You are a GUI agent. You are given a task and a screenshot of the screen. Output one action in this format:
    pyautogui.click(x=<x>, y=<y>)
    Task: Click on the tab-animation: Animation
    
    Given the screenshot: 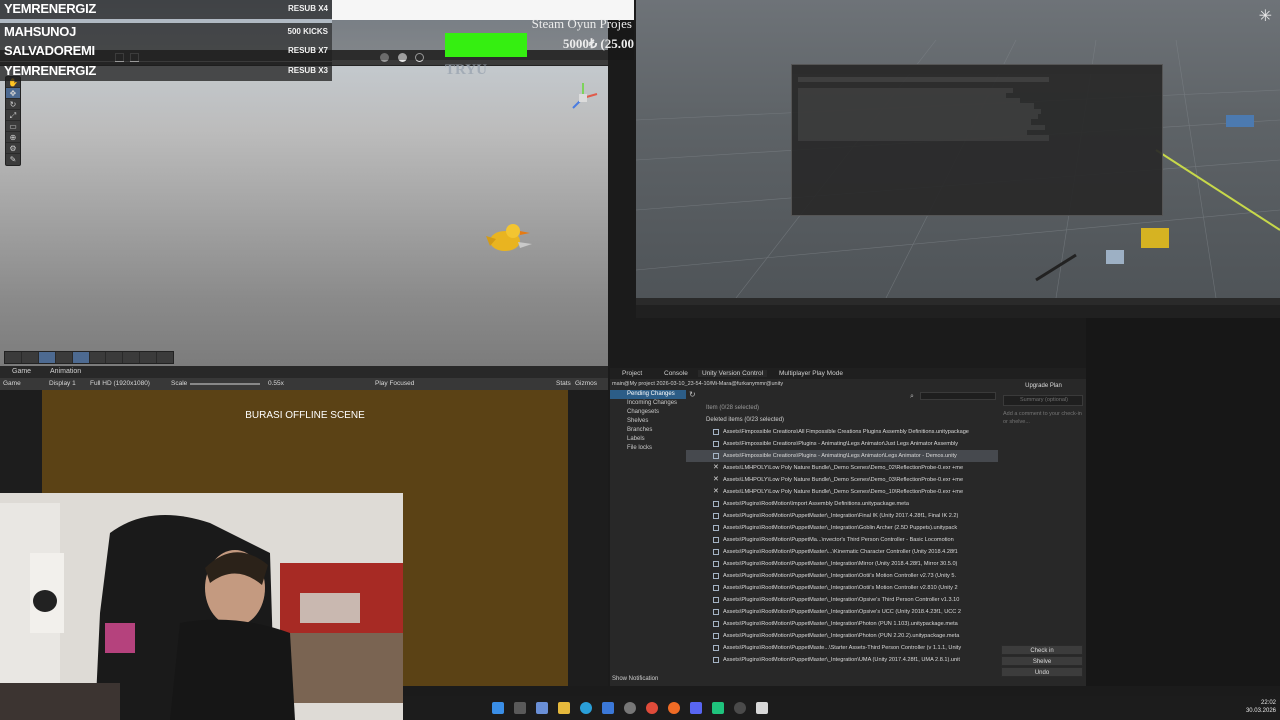 What is the action you would take?
    pyautogui.click(x=65, y=371)
    